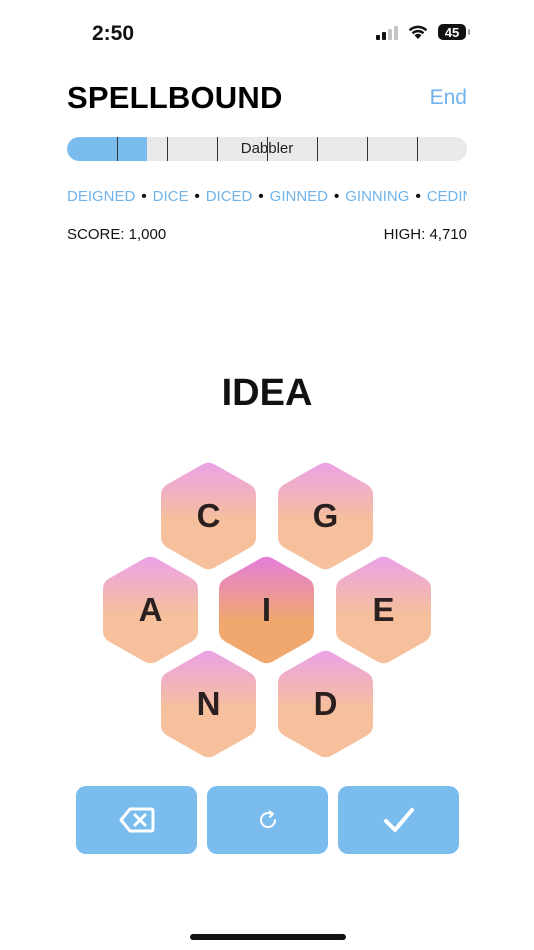  I want to click on letter-tile-n: N, so click(208, 704).